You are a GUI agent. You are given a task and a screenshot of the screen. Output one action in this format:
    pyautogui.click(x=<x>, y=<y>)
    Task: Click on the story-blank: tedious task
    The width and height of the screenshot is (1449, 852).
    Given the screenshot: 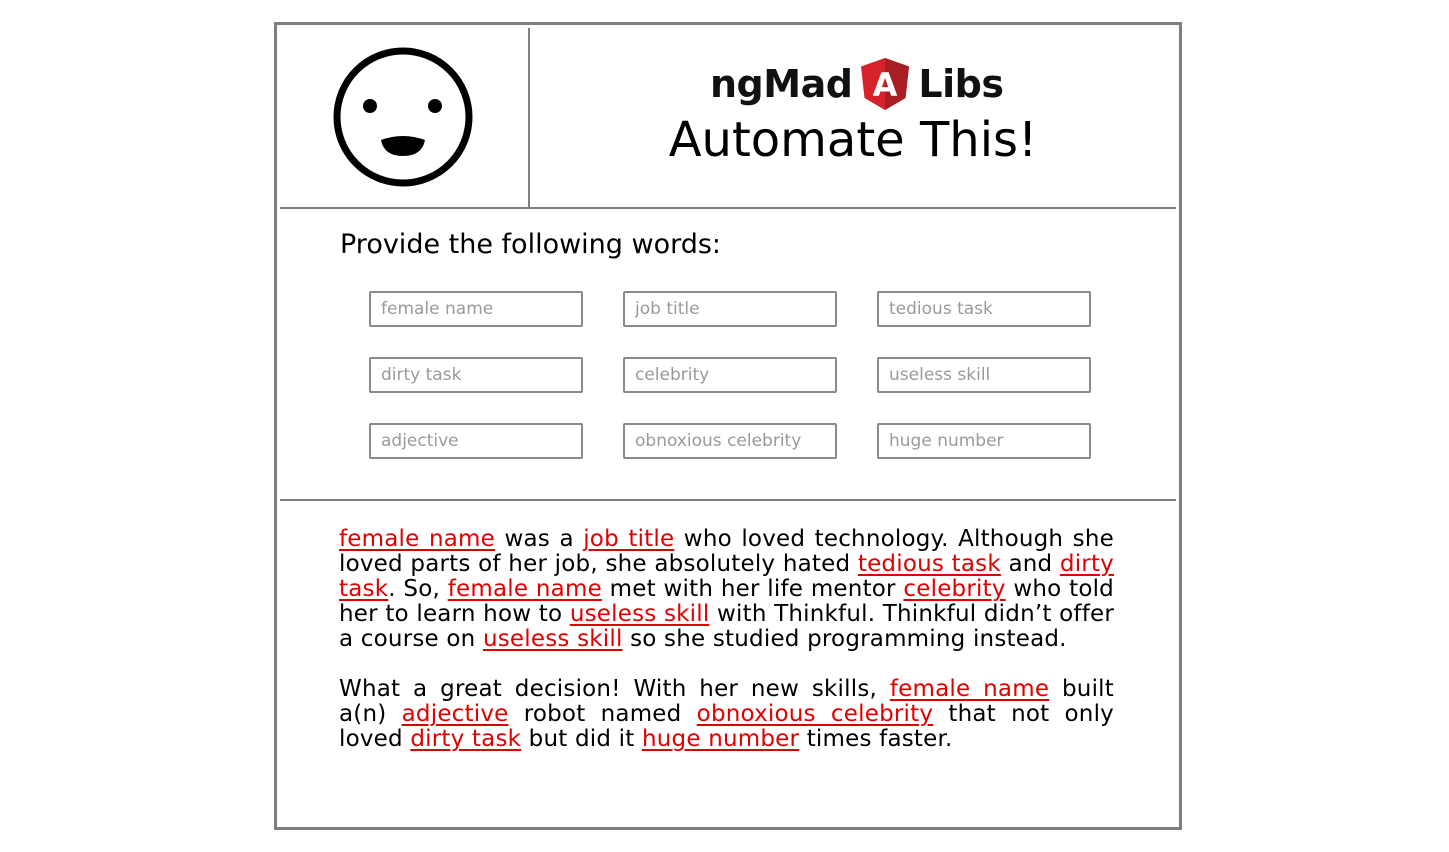 What is the action you would take?
    pyautogui.click(x=929, y=564)
    